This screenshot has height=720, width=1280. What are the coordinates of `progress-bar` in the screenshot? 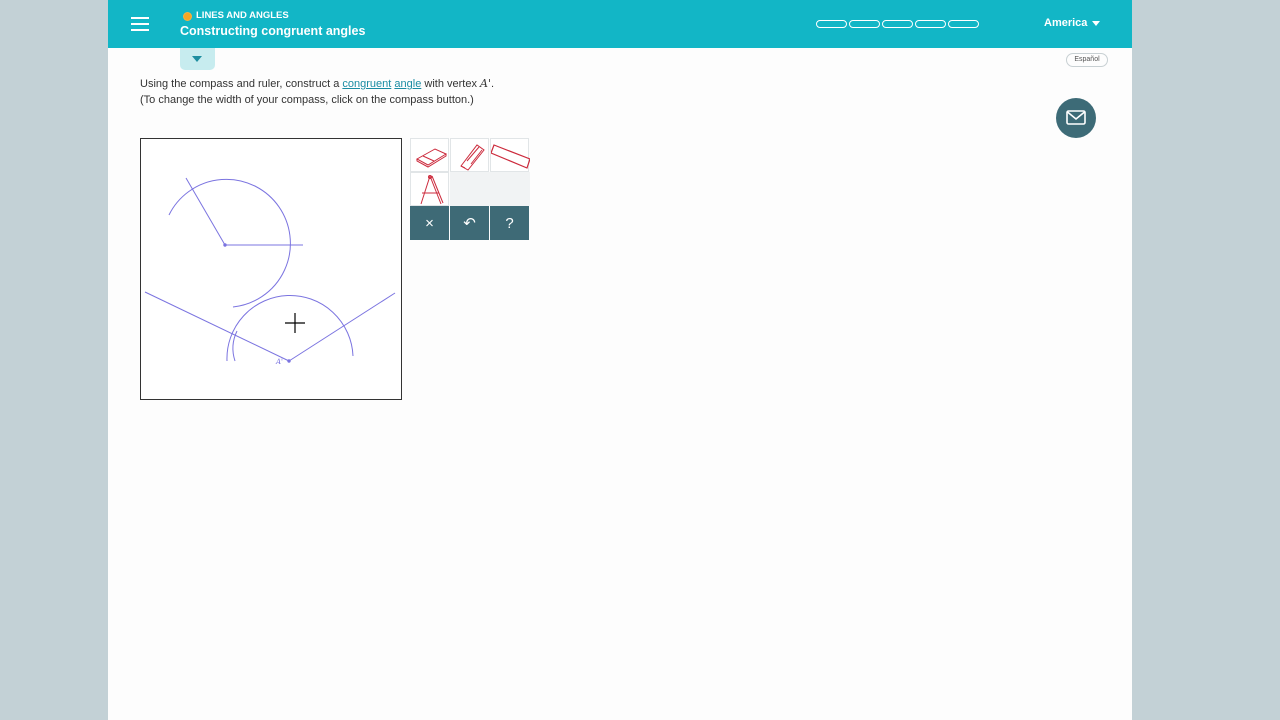 It's located at (897, 24).